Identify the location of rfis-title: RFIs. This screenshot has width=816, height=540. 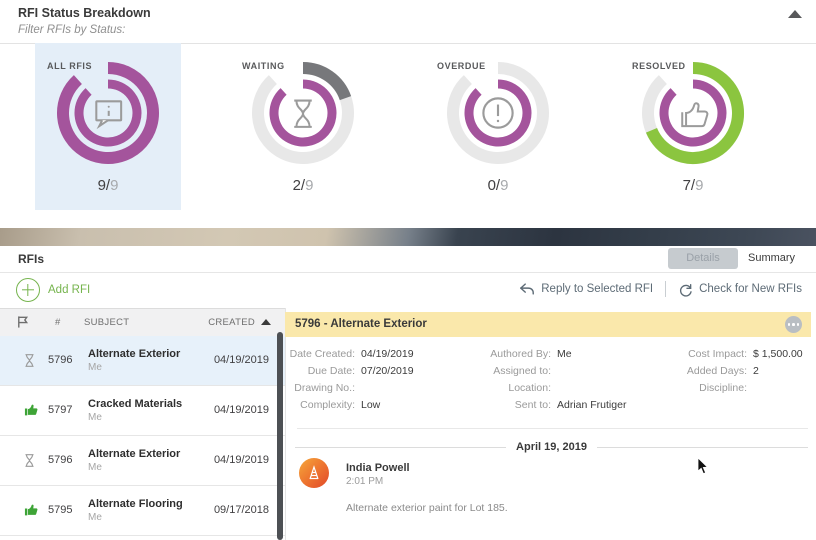
(31, 259).